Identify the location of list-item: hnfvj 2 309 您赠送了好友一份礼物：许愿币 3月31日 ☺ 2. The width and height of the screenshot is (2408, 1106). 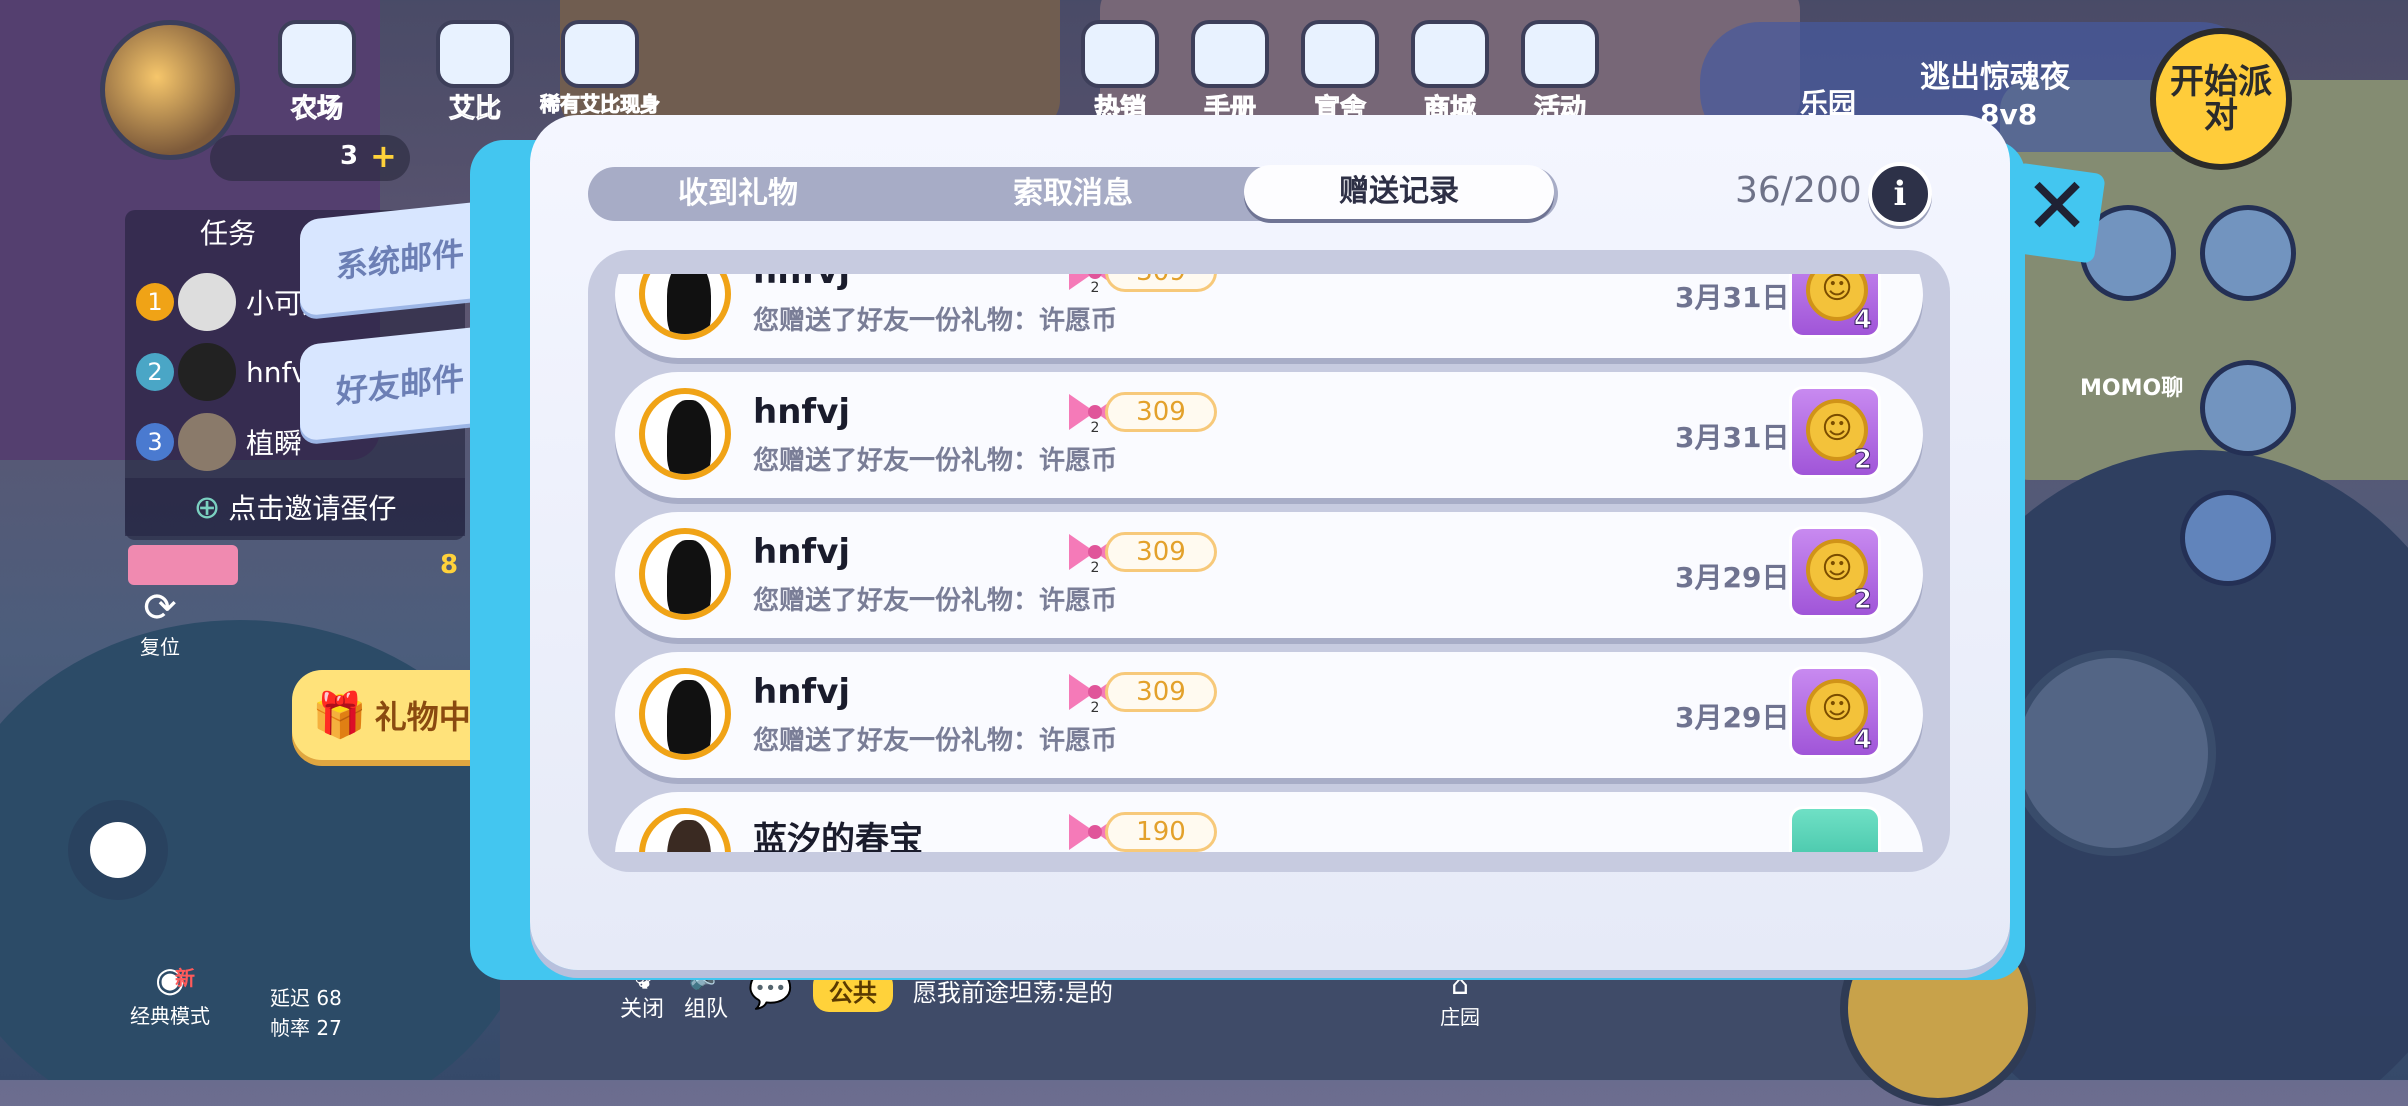
(1269, 435).